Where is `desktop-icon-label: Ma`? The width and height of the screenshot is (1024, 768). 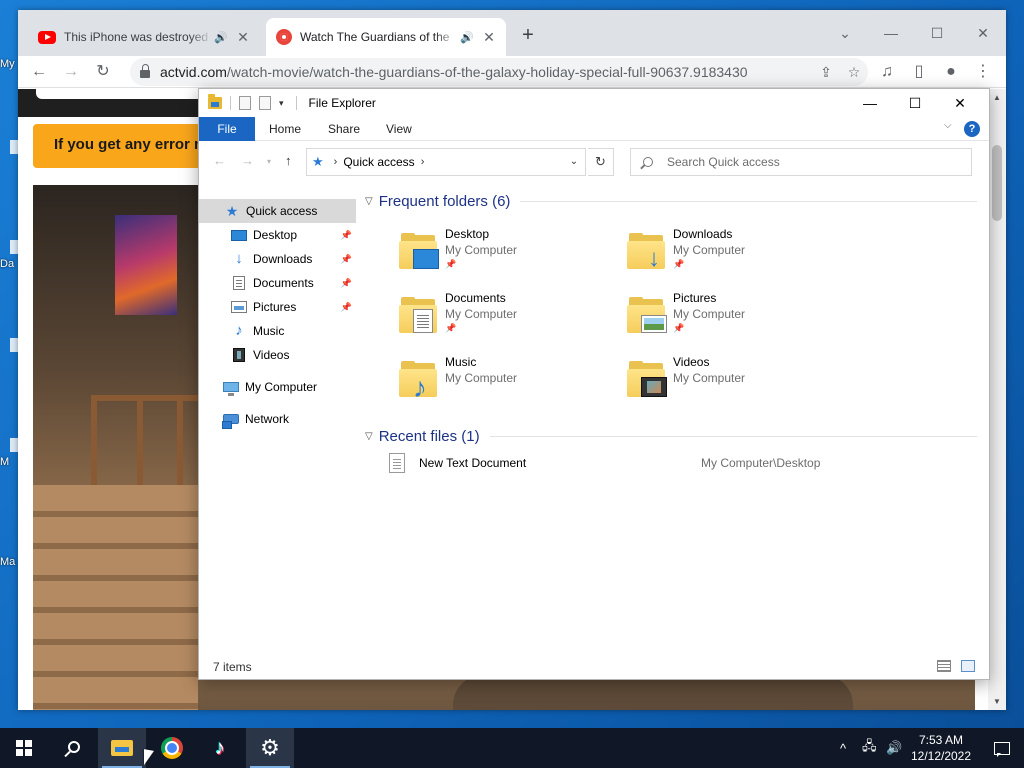
desktop-icon-label: Ma is located at coordinates (7, 562).